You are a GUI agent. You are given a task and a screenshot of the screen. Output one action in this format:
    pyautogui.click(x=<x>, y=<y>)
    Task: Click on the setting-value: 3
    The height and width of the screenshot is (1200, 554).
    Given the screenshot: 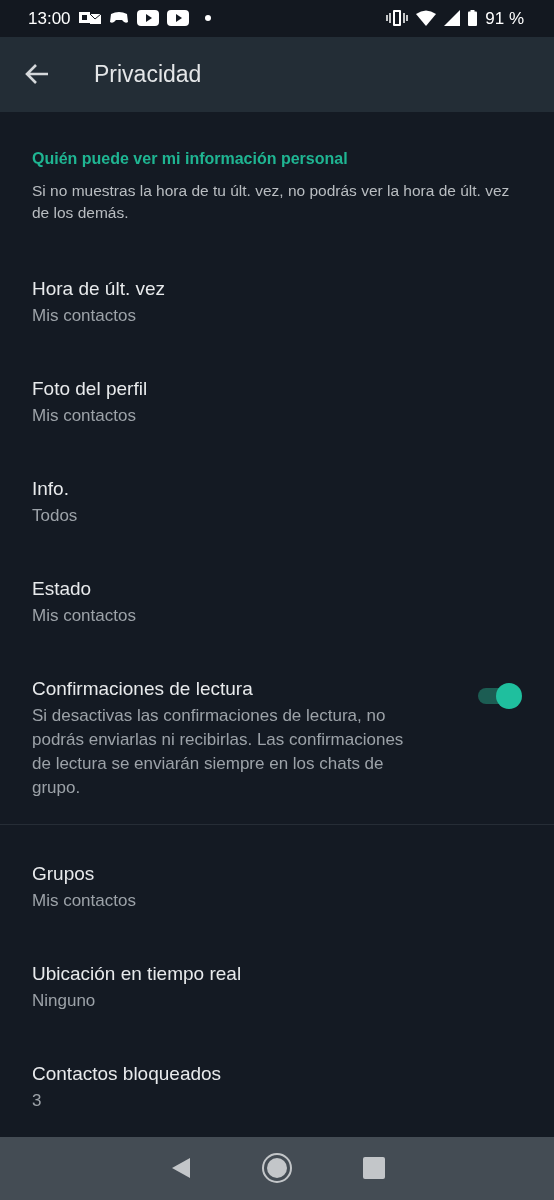 What is the action you would take?
    pyautogui.click(x=37, y=1100)
    